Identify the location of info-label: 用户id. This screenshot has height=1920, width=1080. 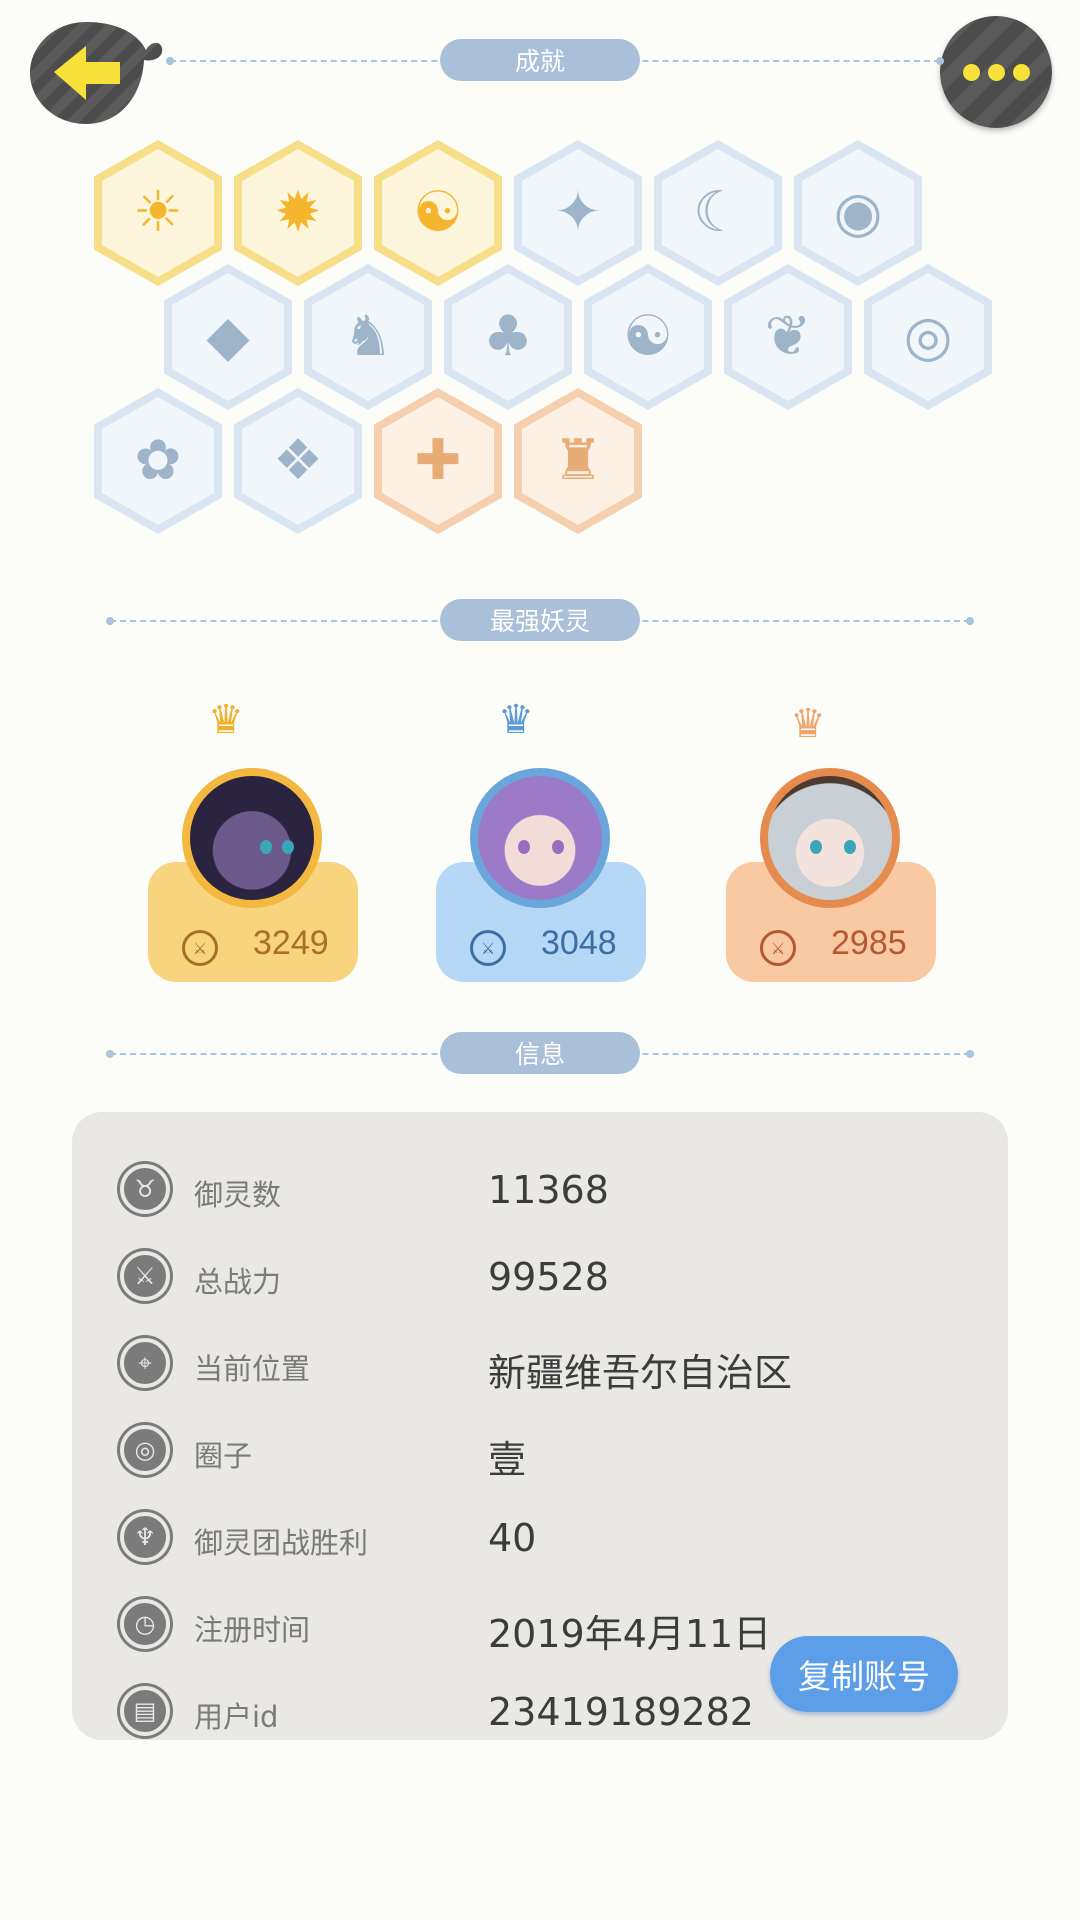
(236, 1717).